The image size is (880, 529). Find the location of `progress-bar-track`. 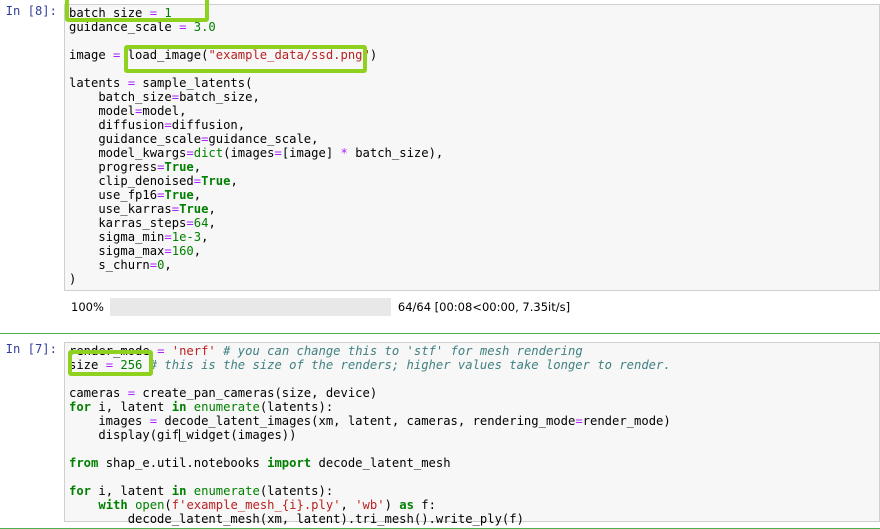

progress-bar-track is located at coordinates (250, 307).